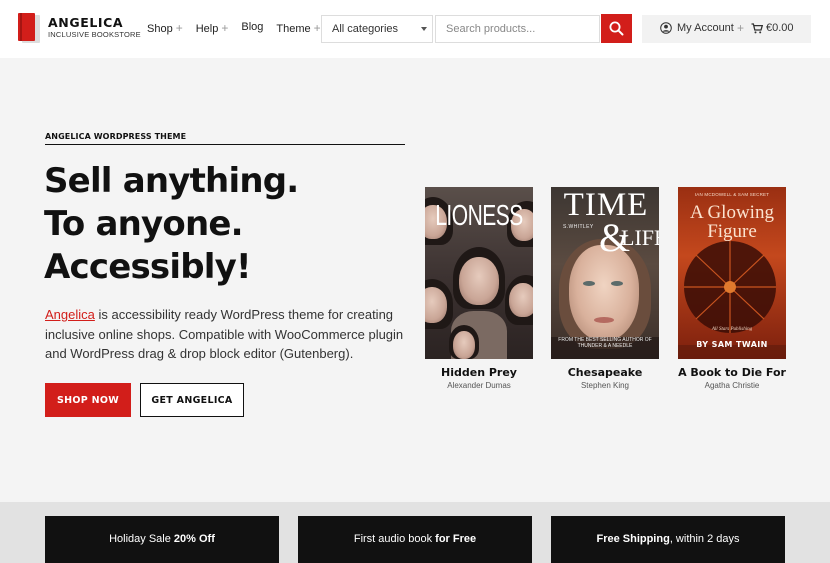  Describe the element at coordinates (732, 372) in the screenshot. I see `book-title: A Book to Die For` at that location.